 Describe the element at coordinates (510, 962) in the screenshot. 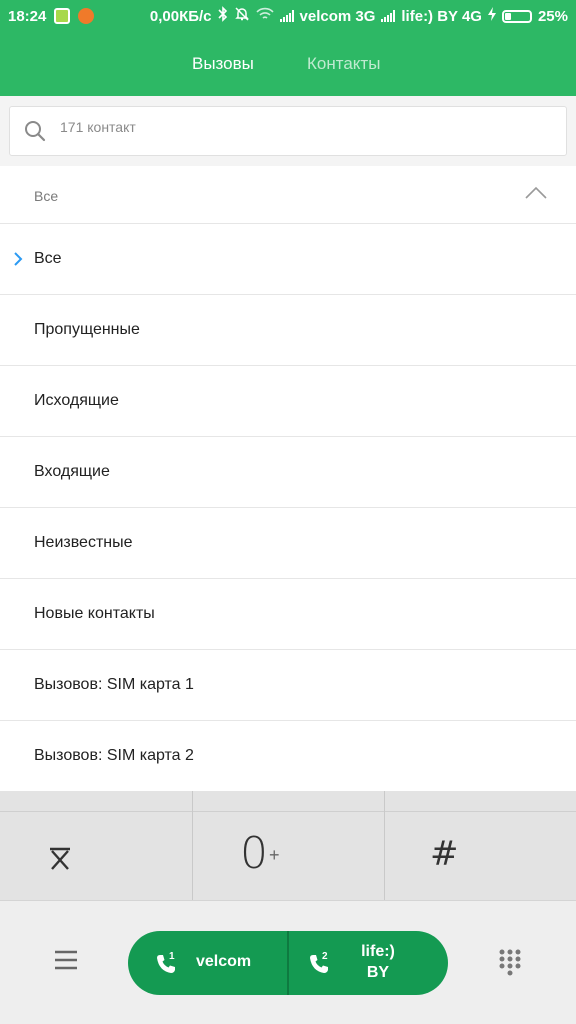

I see `dialpad-icon` at that location.